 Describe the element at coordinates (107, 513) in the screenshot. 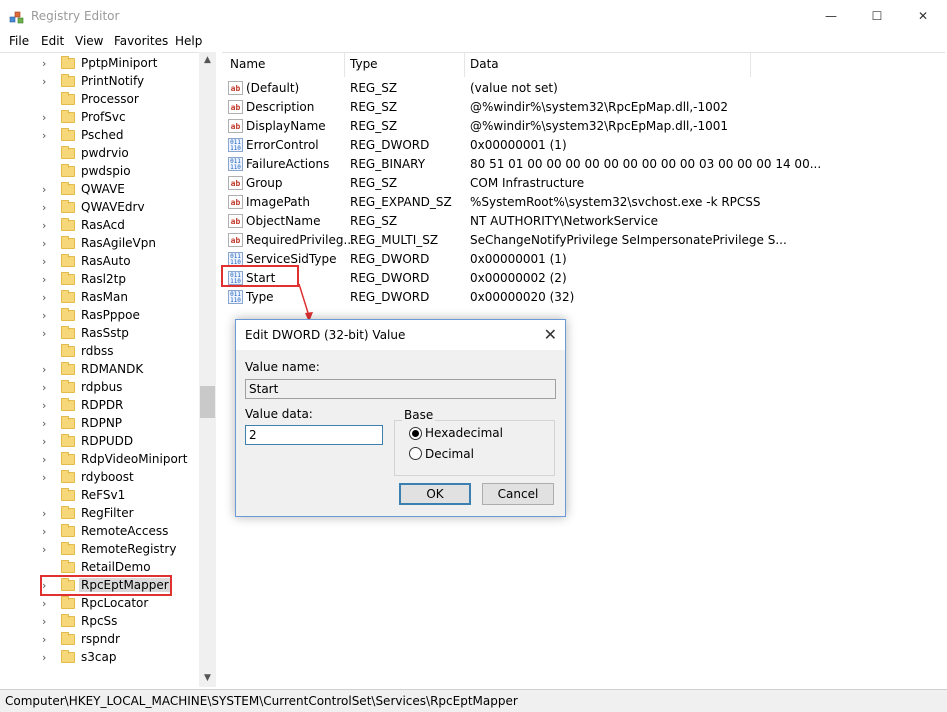

I see `tree-item-label: RegFilter` at that location.